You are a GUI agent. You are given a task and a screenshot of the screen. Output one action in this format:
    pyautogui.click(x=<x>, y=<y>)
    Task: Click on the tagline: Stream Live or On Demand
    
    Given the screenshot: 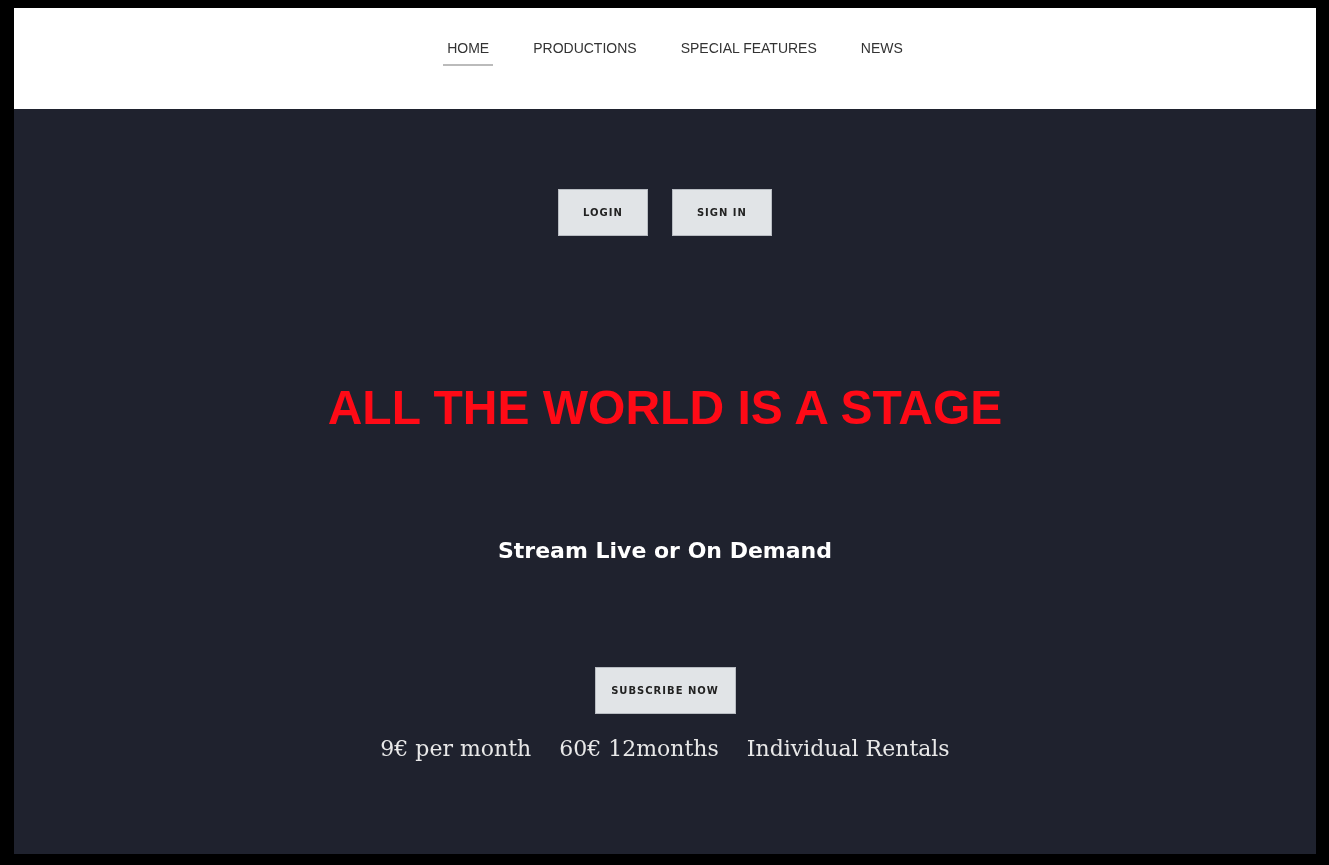 What is the action you would take?
    pyautogui.click(x=665, y=550)
    